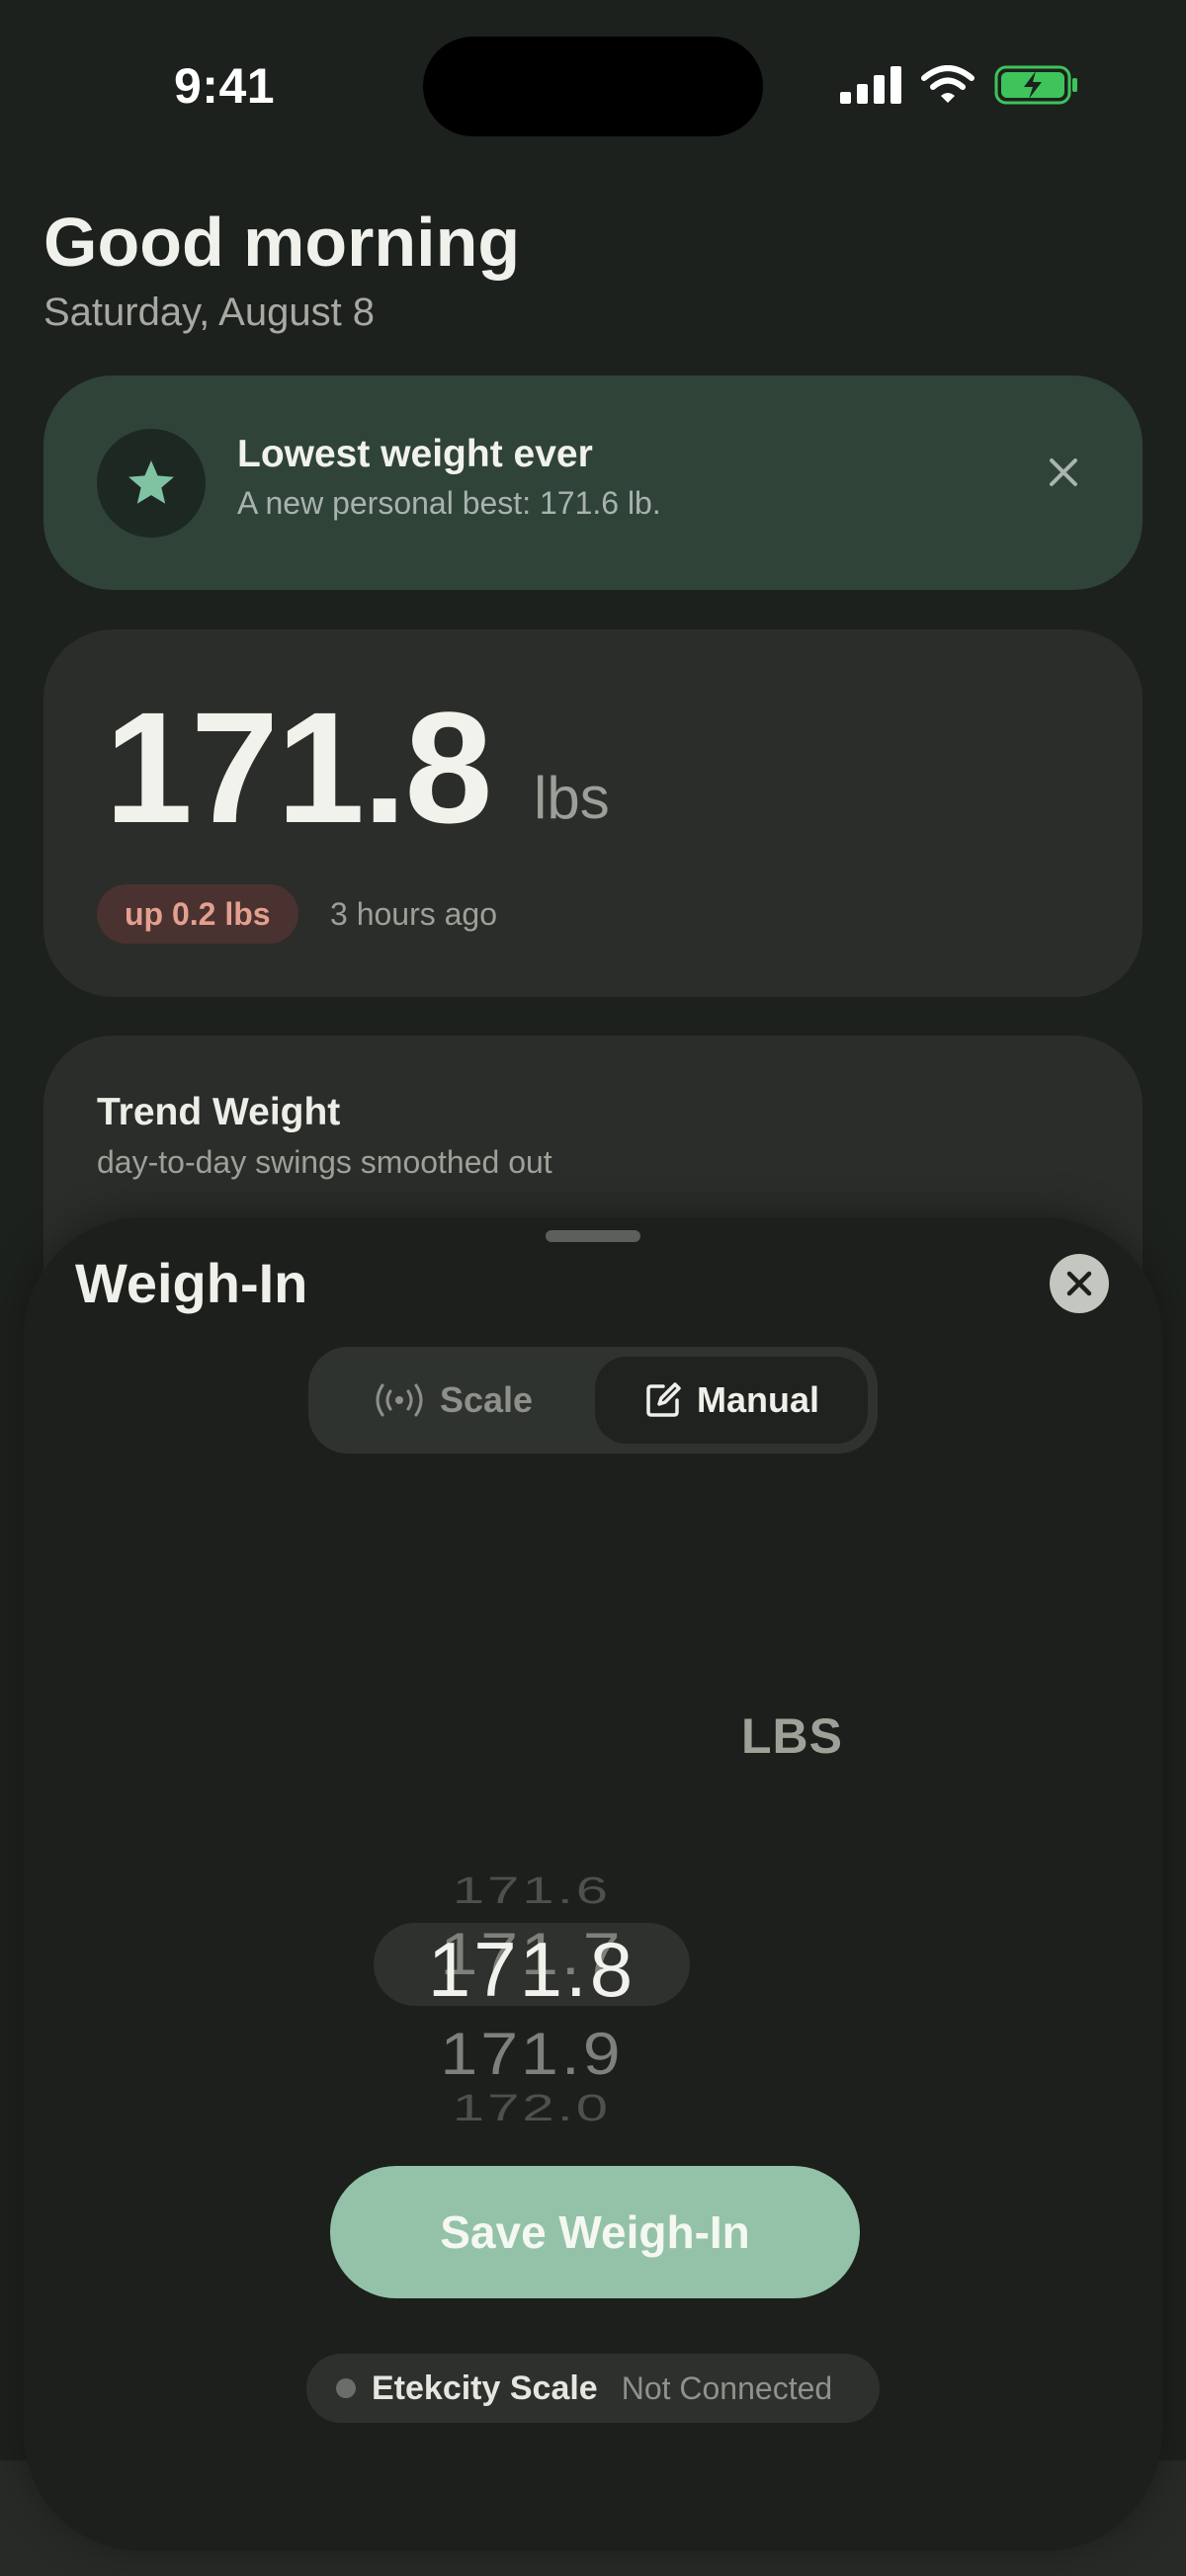 The width and height of the screenshot is (1186, 2576). Describe the element at coordinates (757, 1399) in the screenshot. I see `tab-manual-label: Manual` at that location.